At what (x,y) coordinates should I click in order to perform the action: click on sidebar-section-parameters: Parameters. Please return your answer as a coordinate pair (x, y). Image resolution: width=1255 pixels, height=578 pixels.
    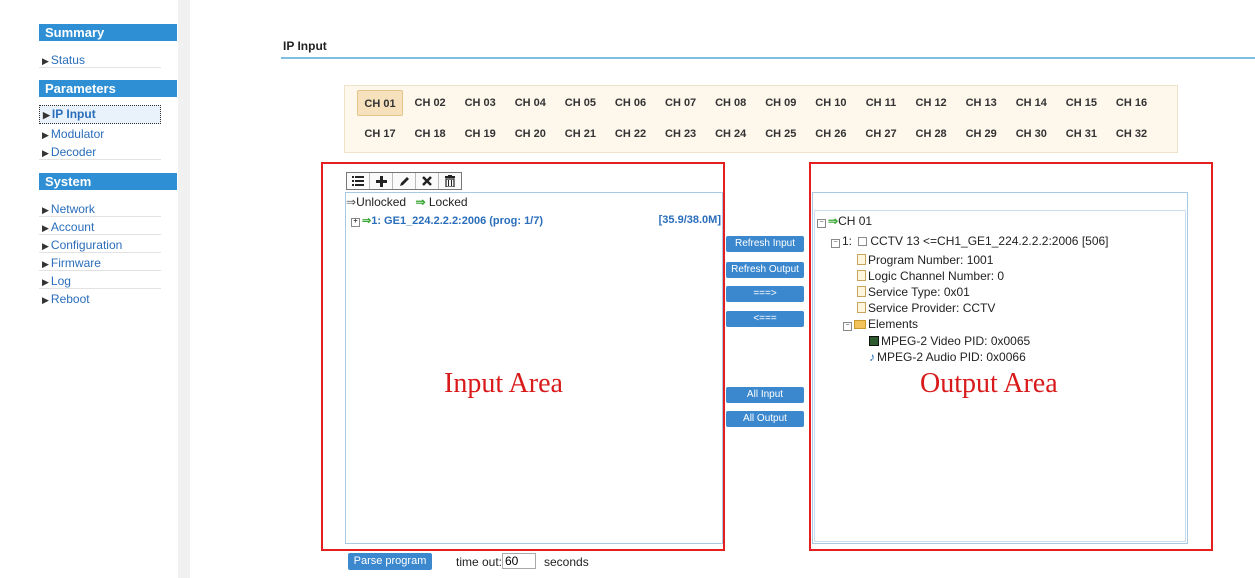
    Looking at the image, I should click on (108, 88).